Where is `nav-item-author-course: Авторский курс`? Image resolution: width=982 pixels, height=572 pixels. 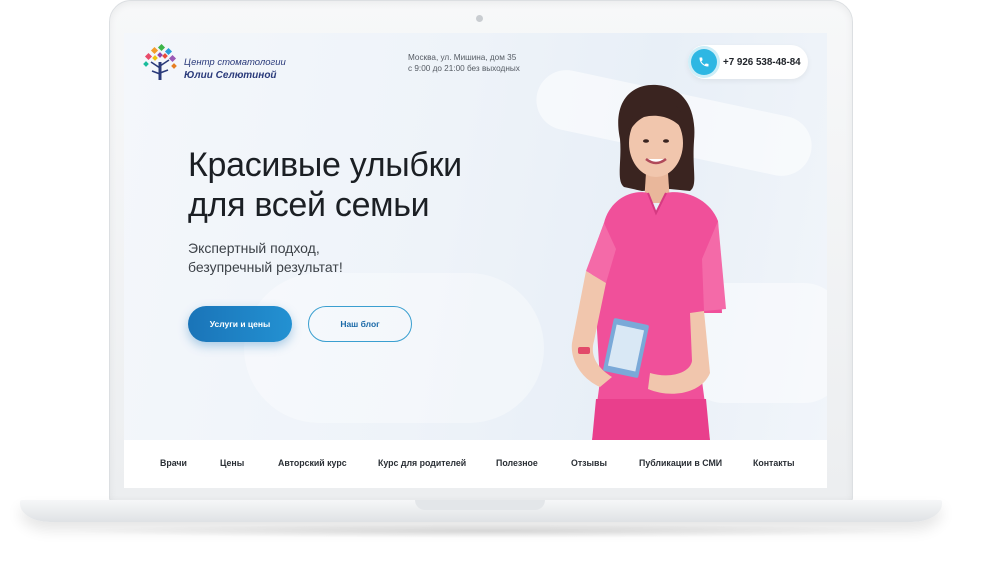
nav-item-author-course: Авторский курс is located at coordinates (312, 463).